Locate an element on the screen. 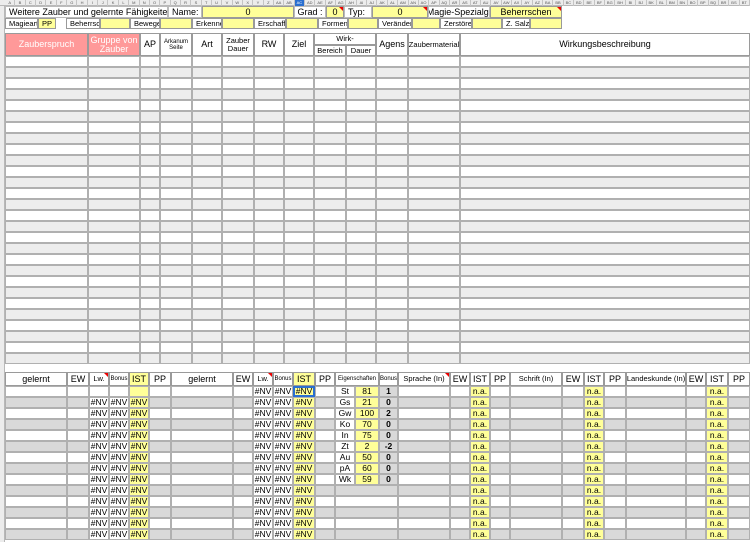  column-header-bh: BH is located at coordinates (620, 3).